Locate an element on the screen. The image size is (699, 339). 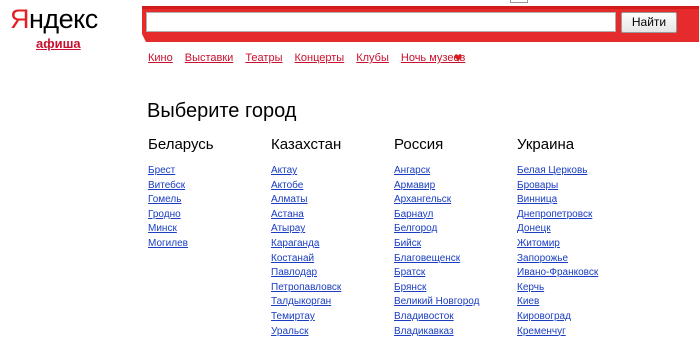
city-list-item: Донецк is located at coordinates (557, 229).